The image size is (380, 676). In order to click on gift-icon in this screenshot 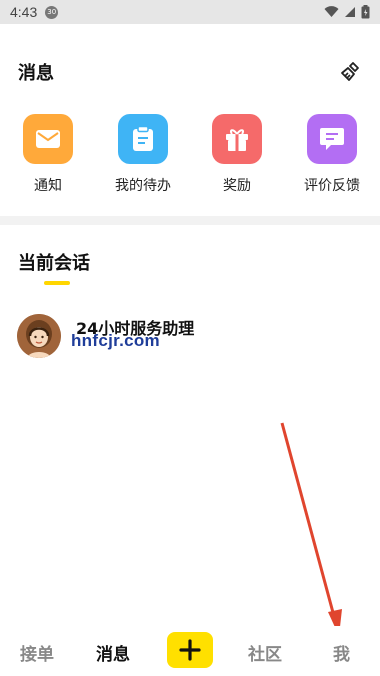, I will do `click(237, 139)`.